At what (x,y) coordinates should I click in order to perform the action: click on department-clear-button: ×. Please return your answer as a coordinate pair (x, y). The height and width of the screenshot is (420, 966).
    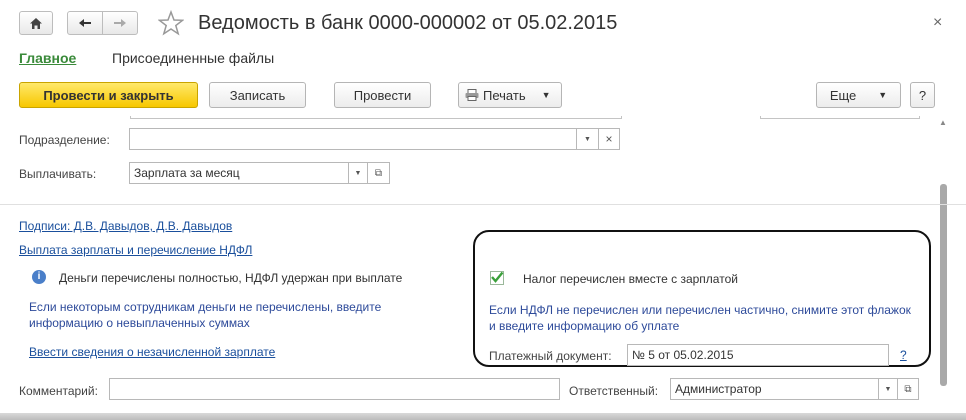
    Looking at the image, I should click on (609, 139).